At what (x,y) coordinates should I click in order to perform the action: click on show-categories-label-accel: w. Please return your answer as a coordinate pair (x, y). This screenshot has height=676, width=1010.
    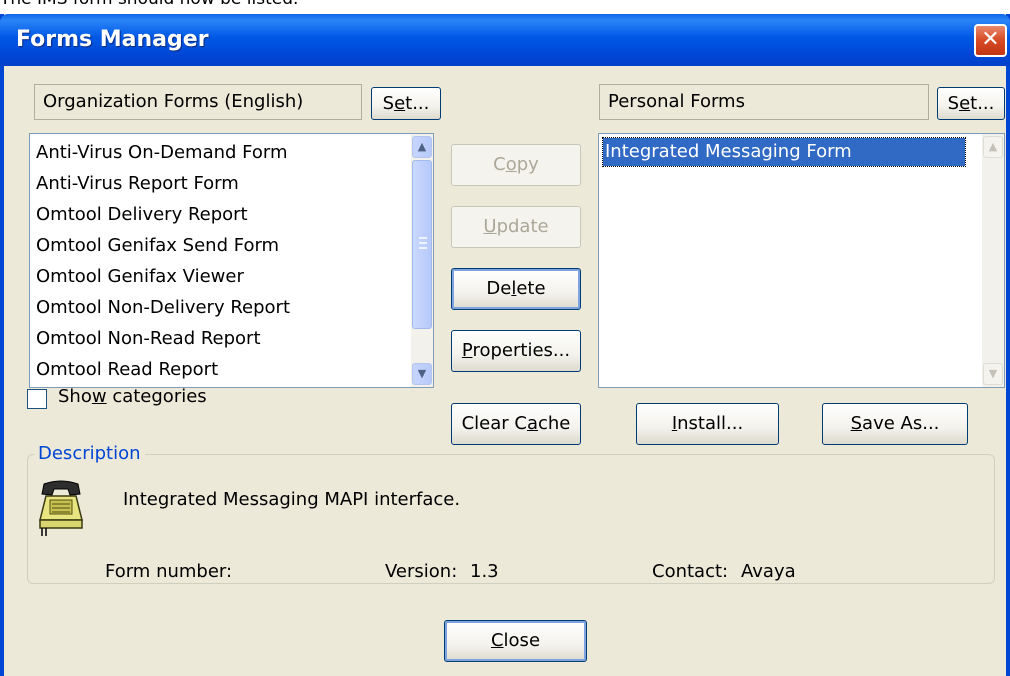
    Looking at the image, I should click on (99, 396).